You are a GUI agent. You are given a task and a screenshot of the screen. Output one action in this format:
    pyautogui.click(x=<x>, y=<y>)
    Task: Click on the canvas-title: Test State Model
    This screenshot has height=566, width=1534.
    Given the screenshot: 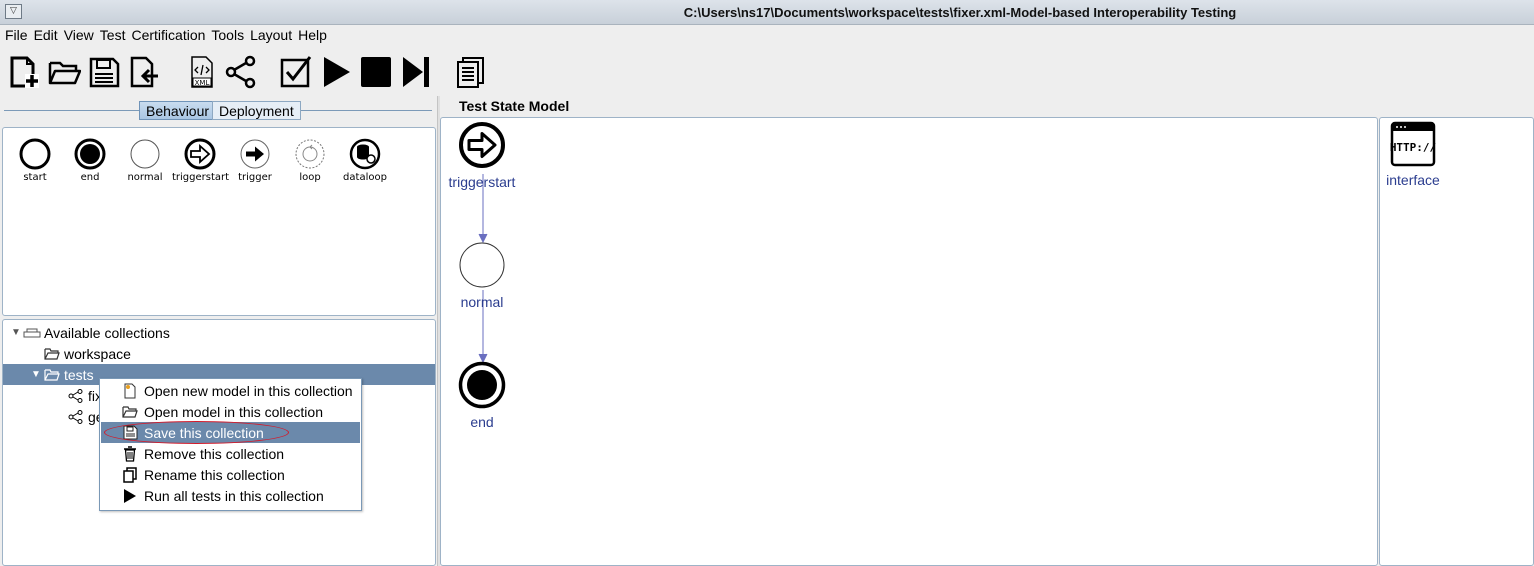 What is the action you would take?
    pyautogui.click(x=514, y=106)
    